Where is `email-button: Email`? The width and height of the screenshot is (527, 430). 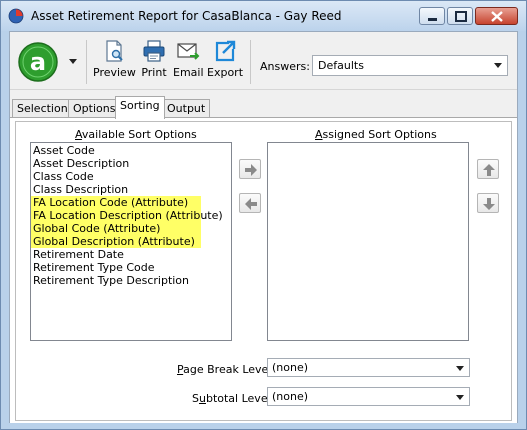 email-button: Email is located at coordinates (188, 59).